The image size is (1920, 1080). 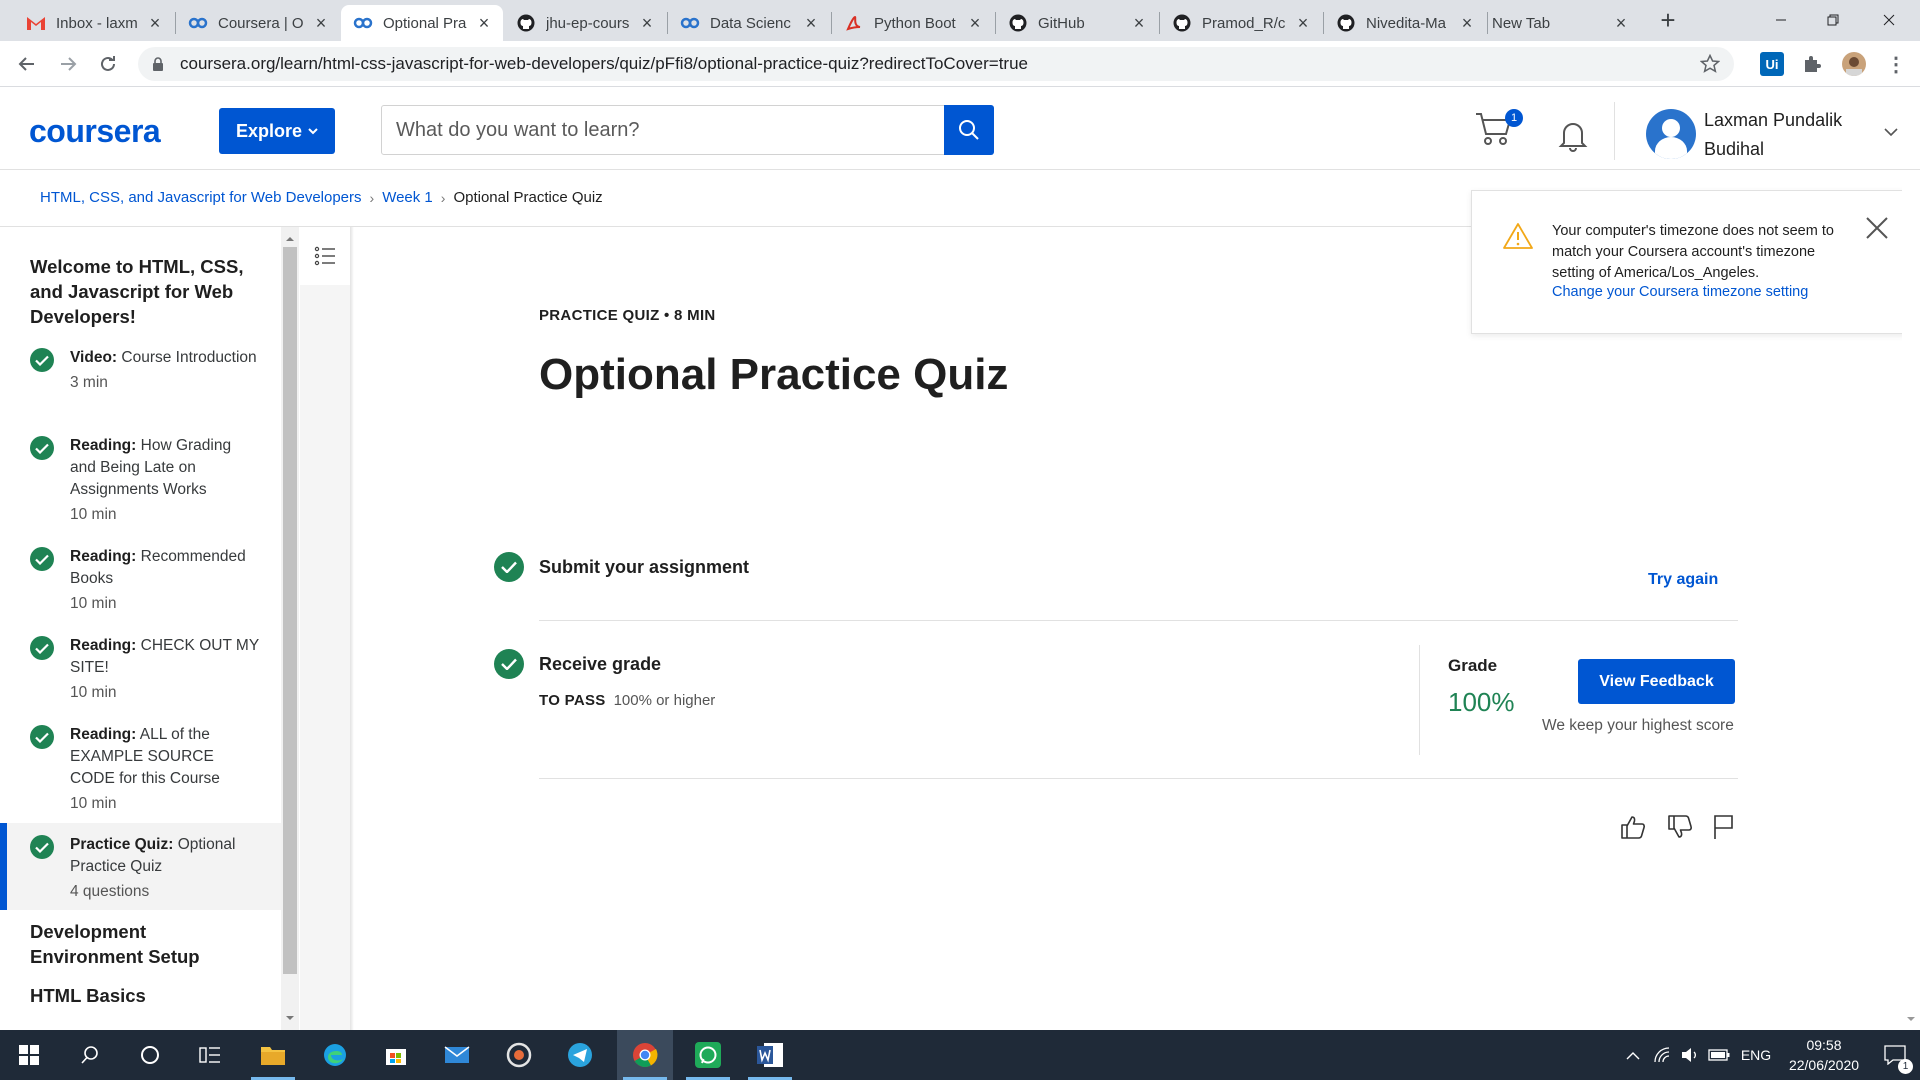 I want to click on warning-icon, so click(x=1518, y=236).